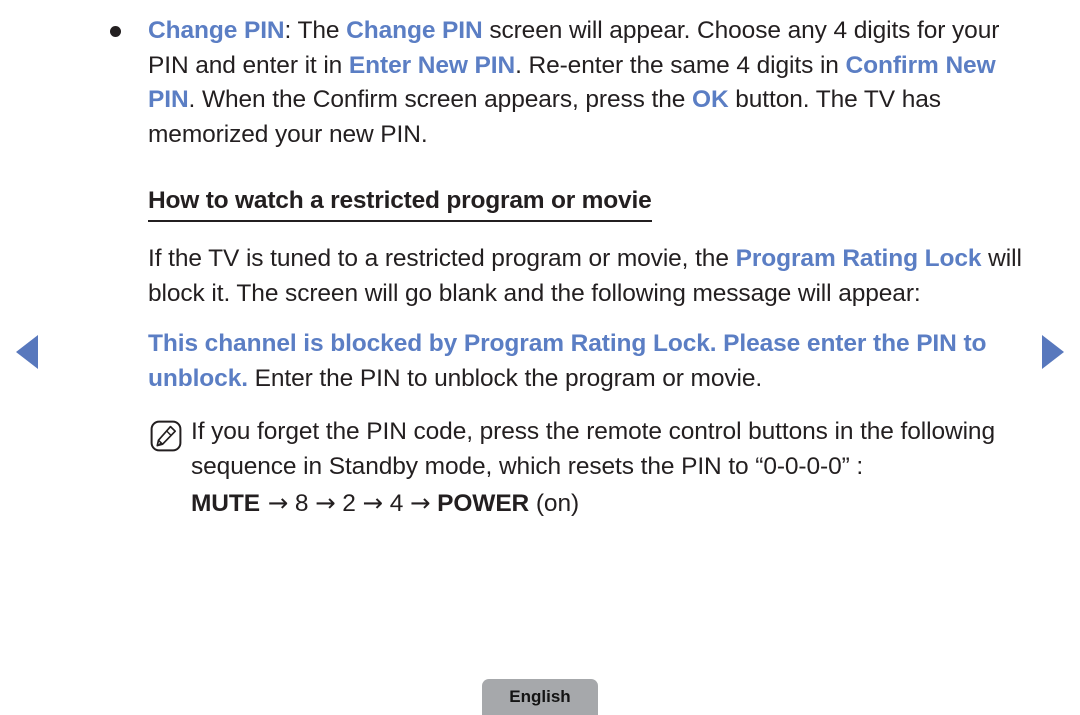  What do you see at coordinates (540, 697) in the screenshot?
I see `language-button: English` at bounding box center [540, 697].